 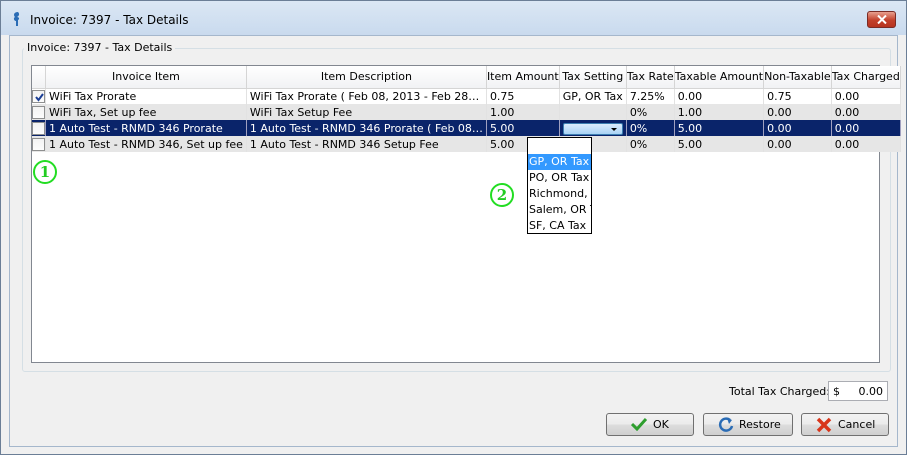 What do you see at coordinates (593, 96) in the screenshot?
I see `cell-tax-setting: GP, OR Tax` at bounding box center [593, 96].